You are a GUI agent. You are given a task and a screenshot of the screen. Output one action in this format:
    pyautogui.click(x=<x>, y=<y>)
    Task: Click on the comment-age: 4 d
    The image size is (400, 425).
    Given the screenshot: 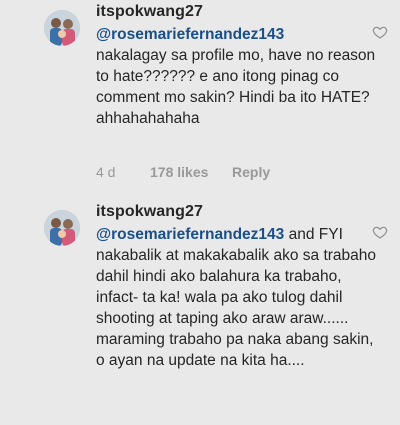 What is the action you would take?
    pyautogui.click(x=106, y=172)
    